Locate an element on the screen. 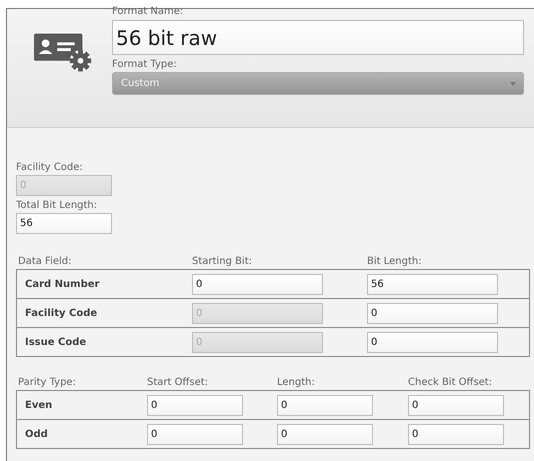  row-label: Facility Code is located at coordinates (61, 313).